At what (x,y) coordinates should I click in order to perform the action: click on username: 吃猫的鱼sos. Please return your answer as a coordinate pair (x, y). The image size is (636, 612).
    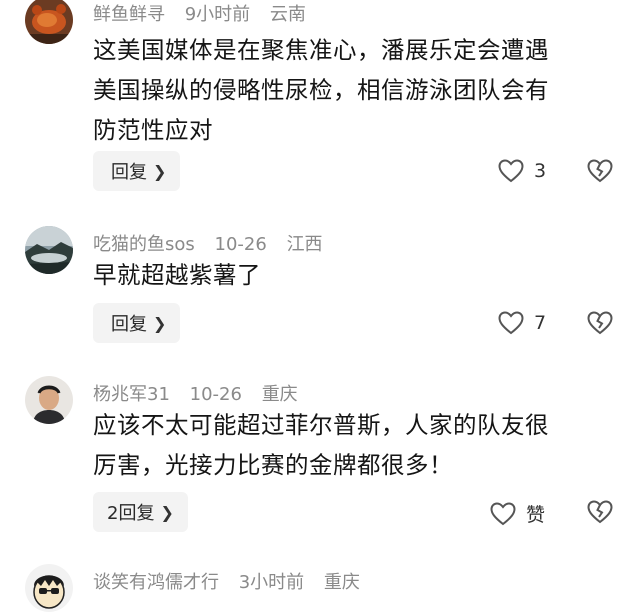
    Looking at the image, I should click on (144, 244).